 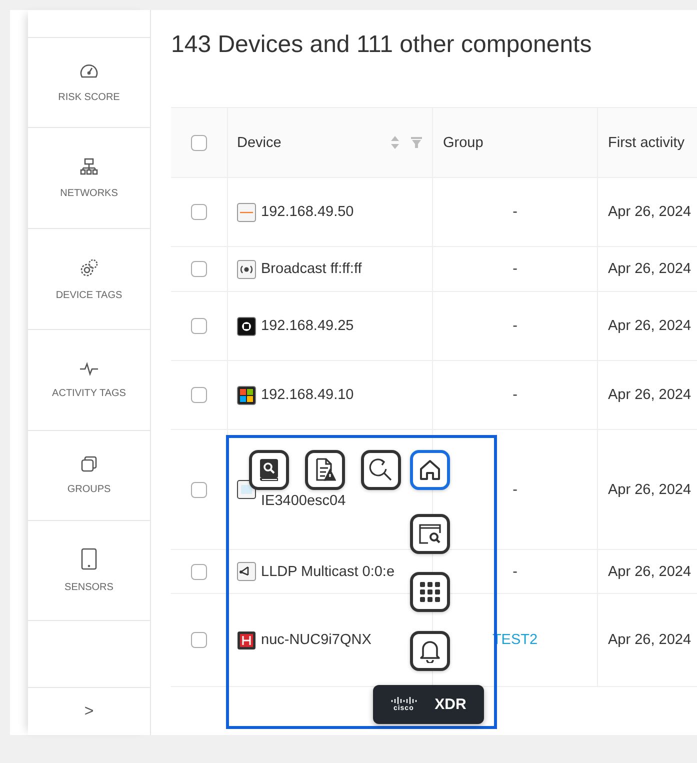 What do you see at coordinates (246, 269) in the screenshot?
I see `broadcast-icon` at bounding box center [246, 269].